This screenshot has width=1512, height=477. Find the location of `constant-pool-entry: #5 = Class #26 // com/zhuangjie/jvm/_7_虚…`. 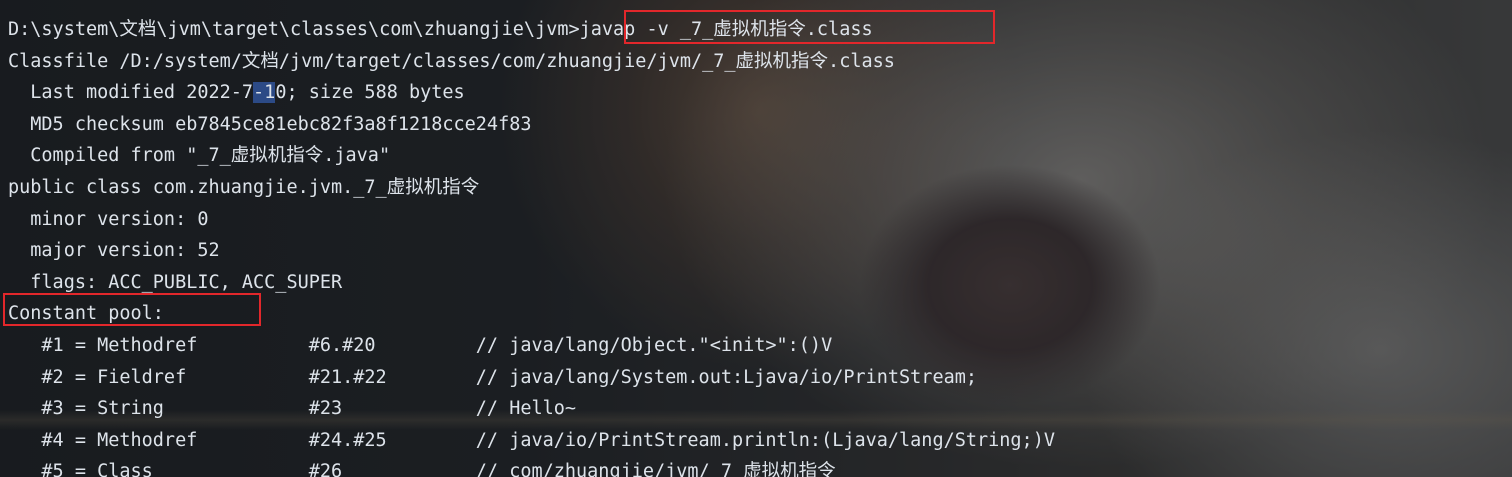

constant-pool-entry: #5 = Class #26 // com/zhuangjie/jvm/_7_虚… is located at coordinates (422, 469).